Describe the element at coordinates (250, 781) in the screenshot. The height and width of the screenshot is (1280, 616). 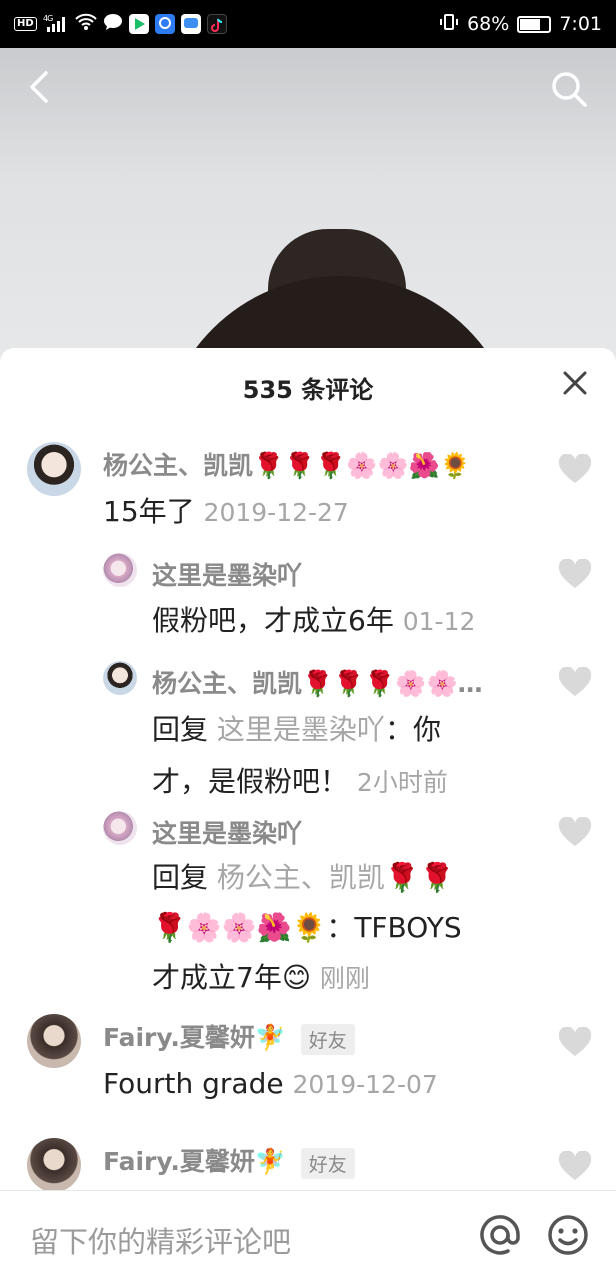
I see `reply-text-line2: 才，是假粉吧！` at that location.